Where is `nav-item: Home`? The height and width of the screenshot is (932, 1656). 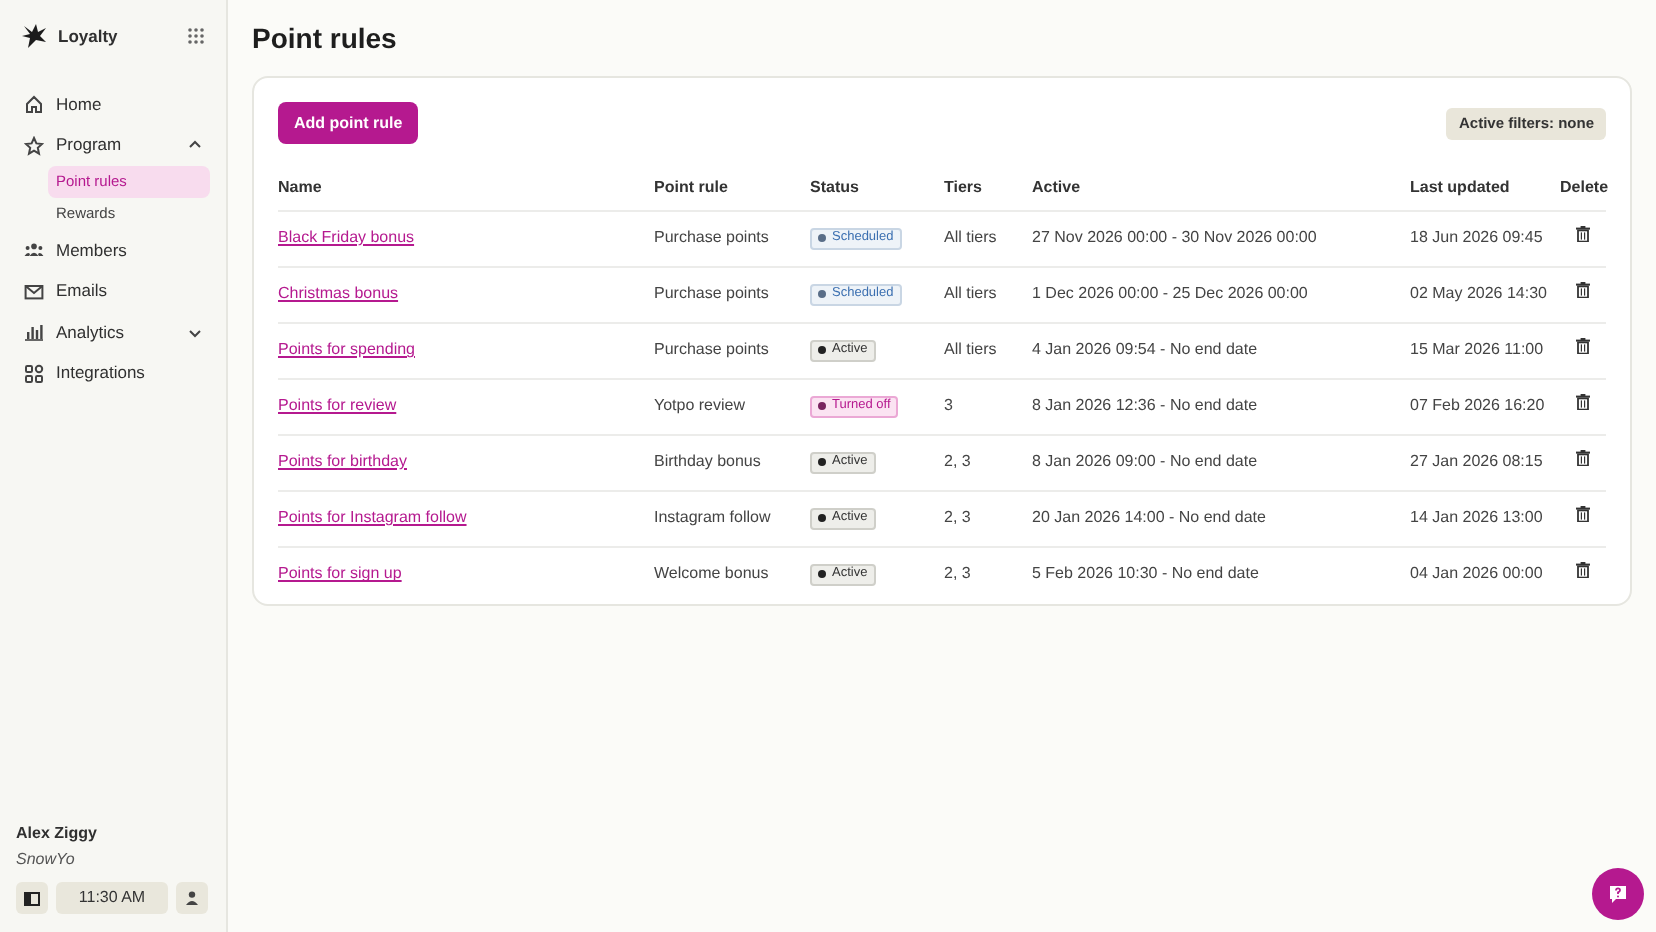
nav-item: Home is located at coordinates (113, 104).